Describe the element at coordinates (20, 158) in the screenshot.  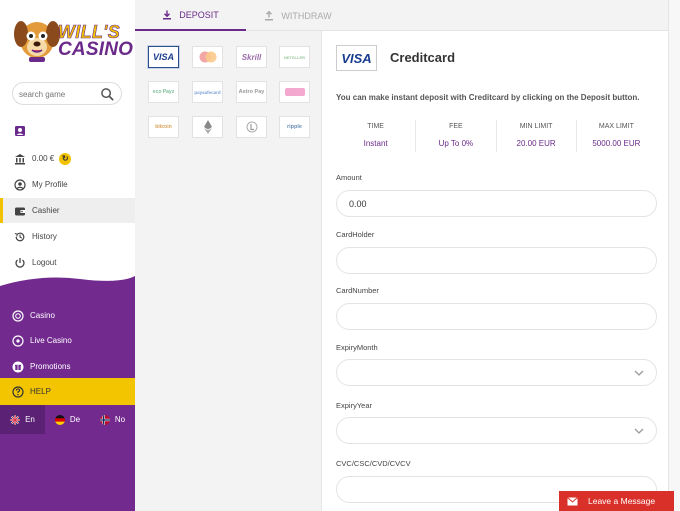
I see `bank-icon` at that location.